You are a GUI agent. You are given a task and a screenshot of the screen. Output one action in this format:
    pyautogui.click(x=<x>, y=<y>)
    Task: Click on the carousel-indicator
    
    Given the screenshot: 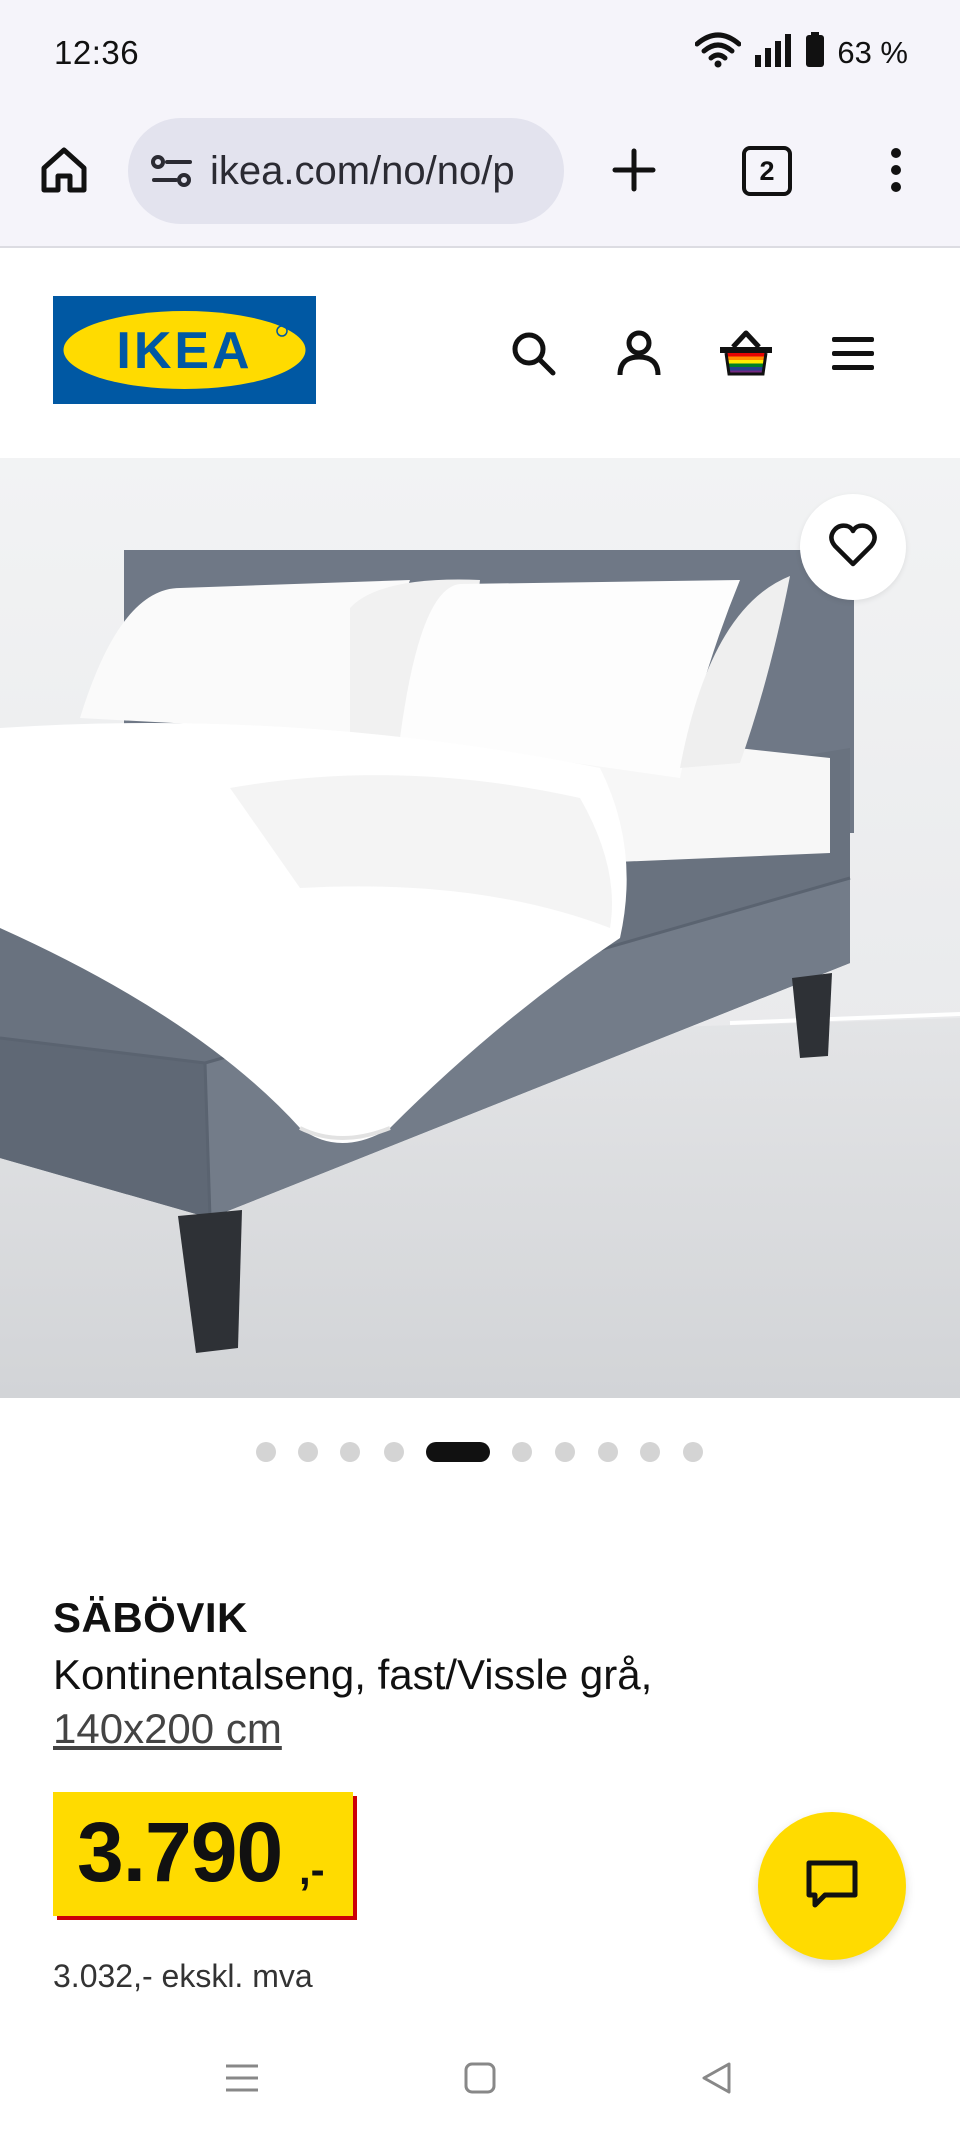 What is the action you would take?
    pyautogui.click(x=480, y=1452)
    